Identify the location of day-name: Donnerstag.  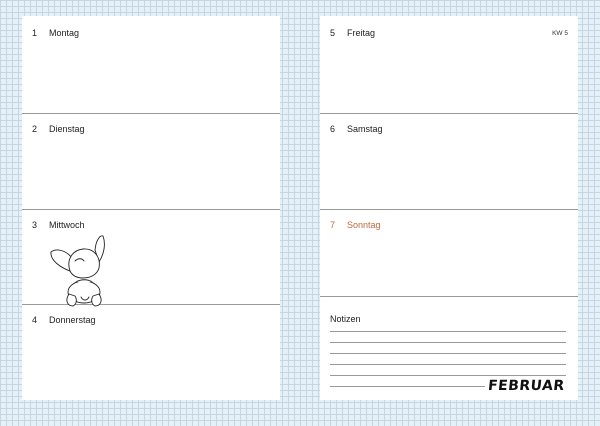
(72, 320).